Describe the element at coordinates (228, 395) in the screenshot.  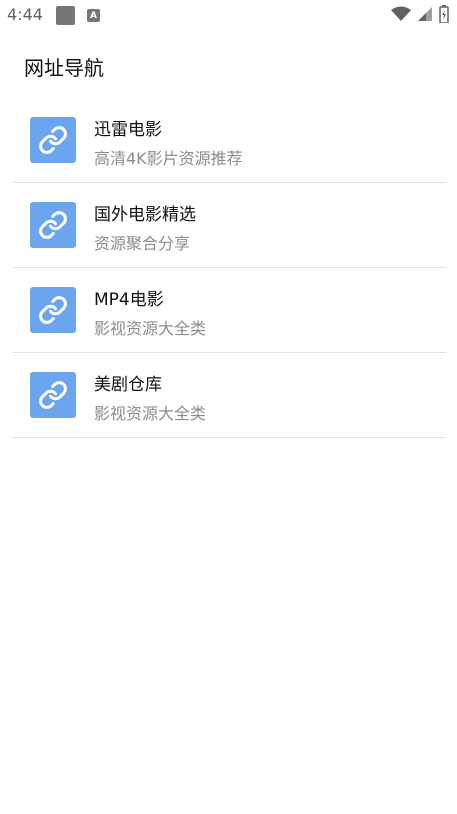
I see `list-item: 美剧仓库 影视资源大全类` at that location.